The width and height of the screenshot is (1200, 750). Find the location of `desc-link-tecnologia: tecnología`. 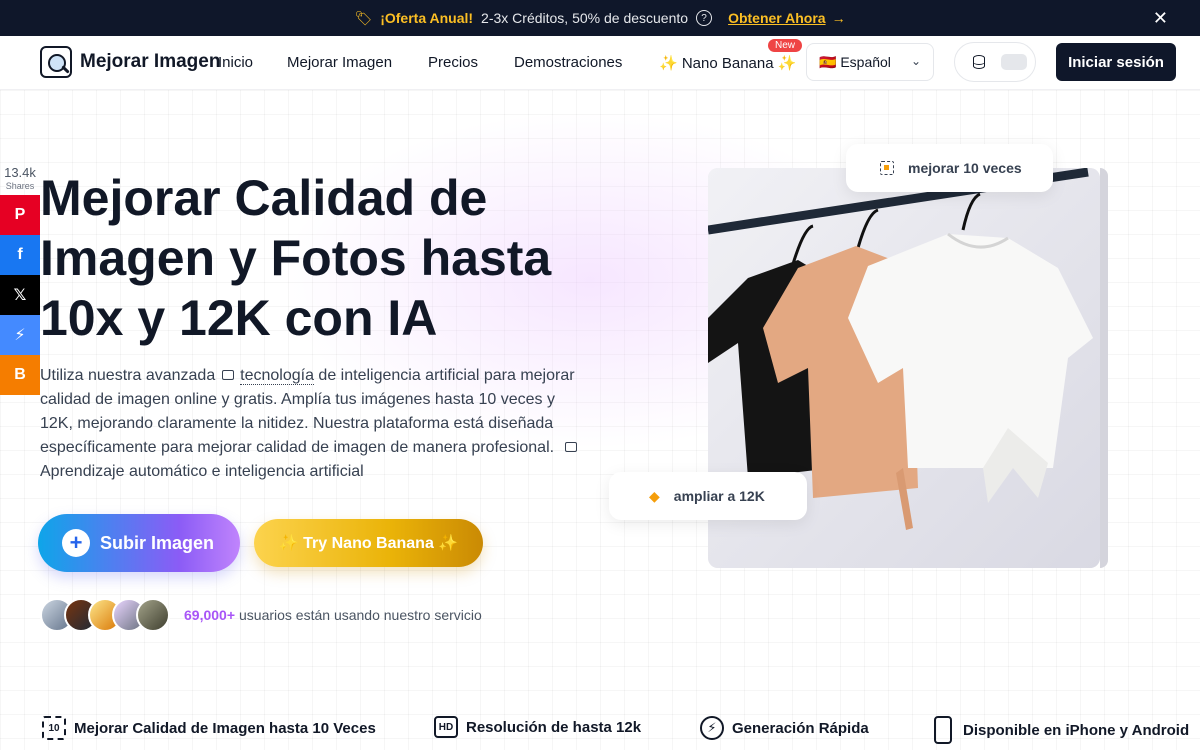

desc-link-tecnologia: tecnología is located at coordinates (277, 376).